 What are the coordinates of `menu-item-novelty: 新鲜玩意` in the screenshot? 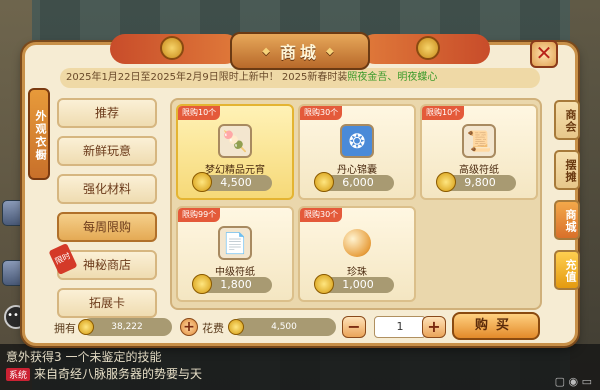 It's located at (107, 151).